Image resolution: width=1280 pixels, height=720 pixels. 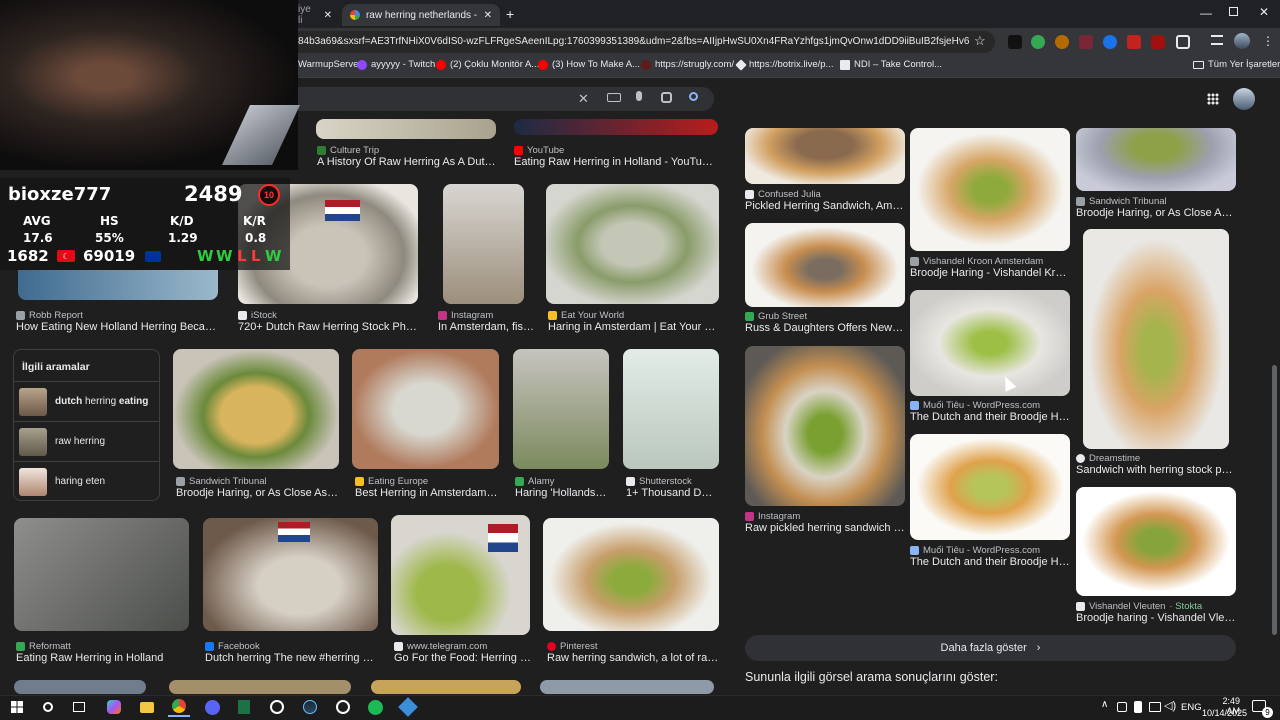 I want to click on copilot-icon, so click(x=114, y=707).